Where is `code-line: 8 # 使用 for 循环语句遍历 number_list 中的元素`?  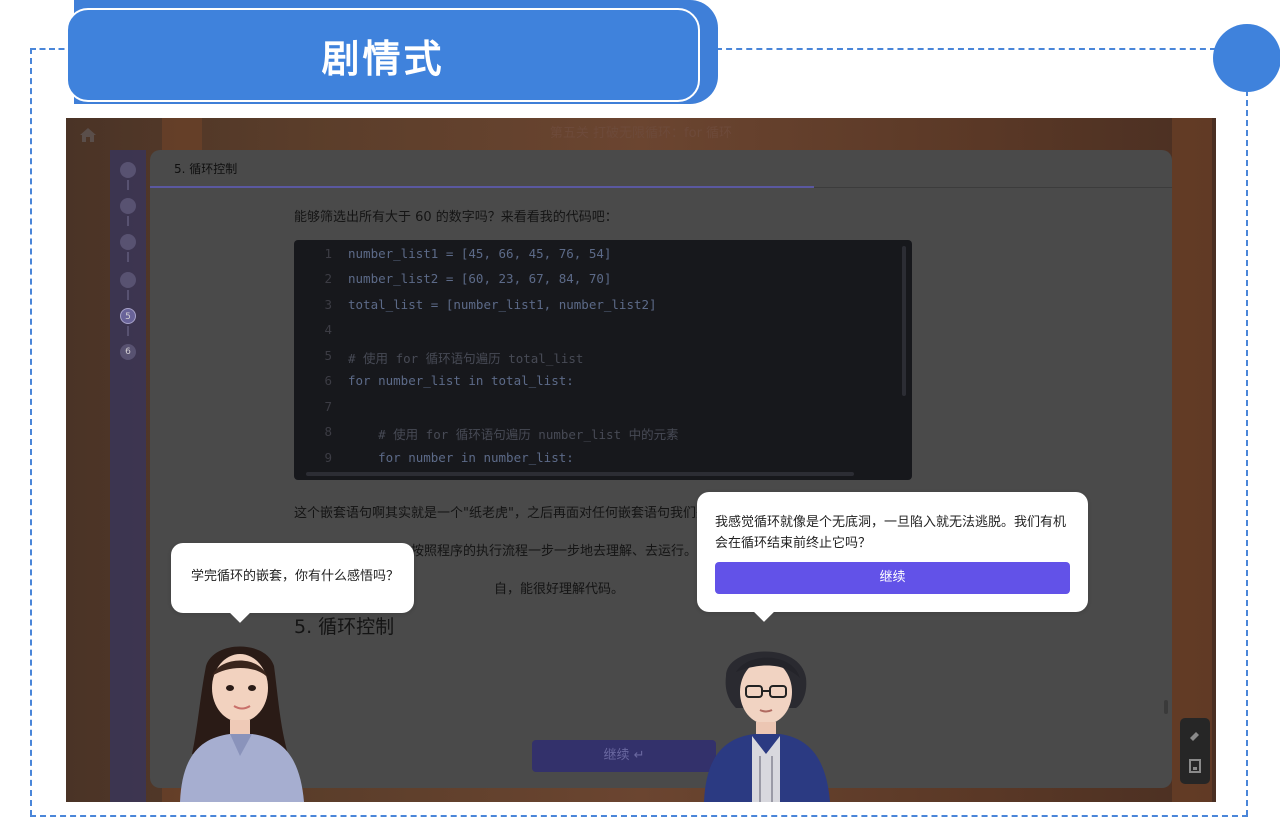
code-line: 8 # 使用 for 循环语句遍历 number_list 中的元素 is located at coordinates (599, 436).